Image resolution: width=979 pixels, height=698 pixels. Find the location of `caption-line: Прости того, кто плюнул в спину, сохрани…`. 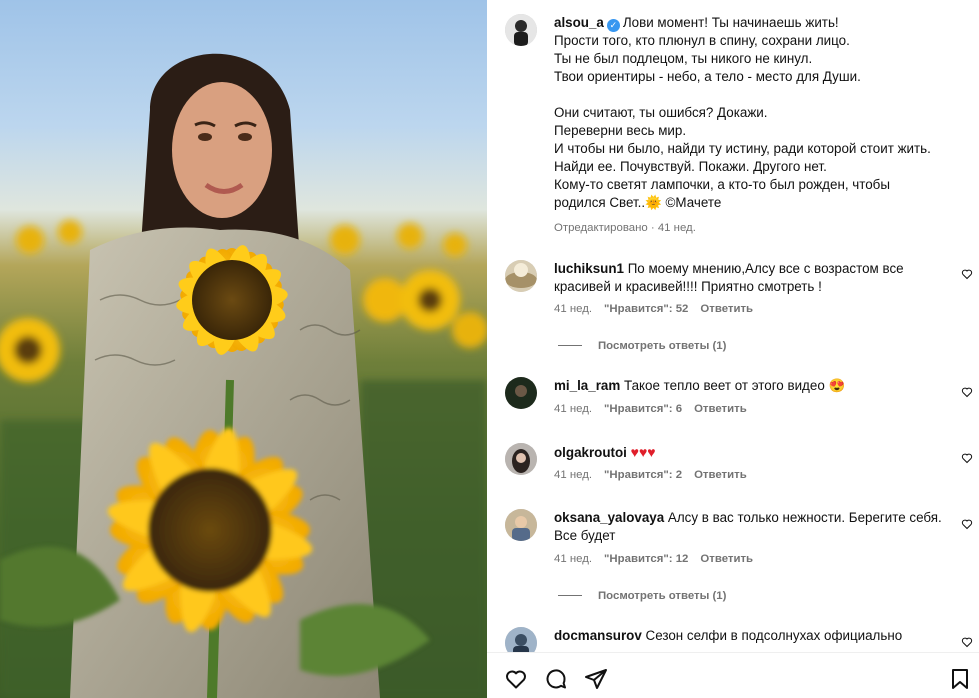

caption-line: Прости того, кто плюнул в спину, сохрани… is located at coordinates (702, 40).